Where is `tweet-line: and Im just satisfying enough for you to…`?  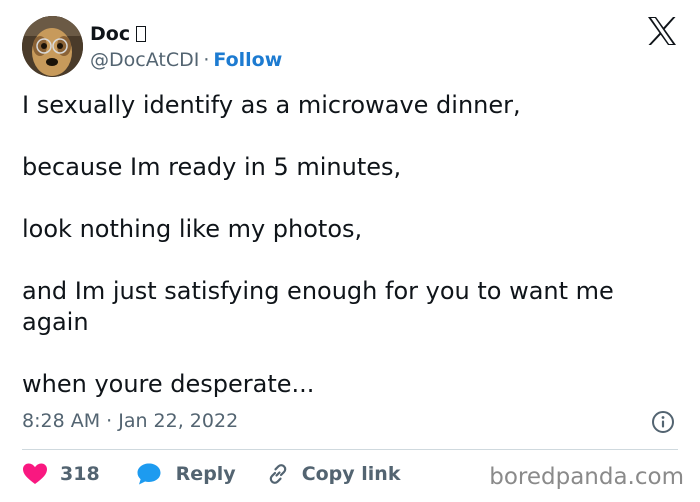
tweet-line: and Im just satisfying enough for you to… is located at coordinates (318, 306).